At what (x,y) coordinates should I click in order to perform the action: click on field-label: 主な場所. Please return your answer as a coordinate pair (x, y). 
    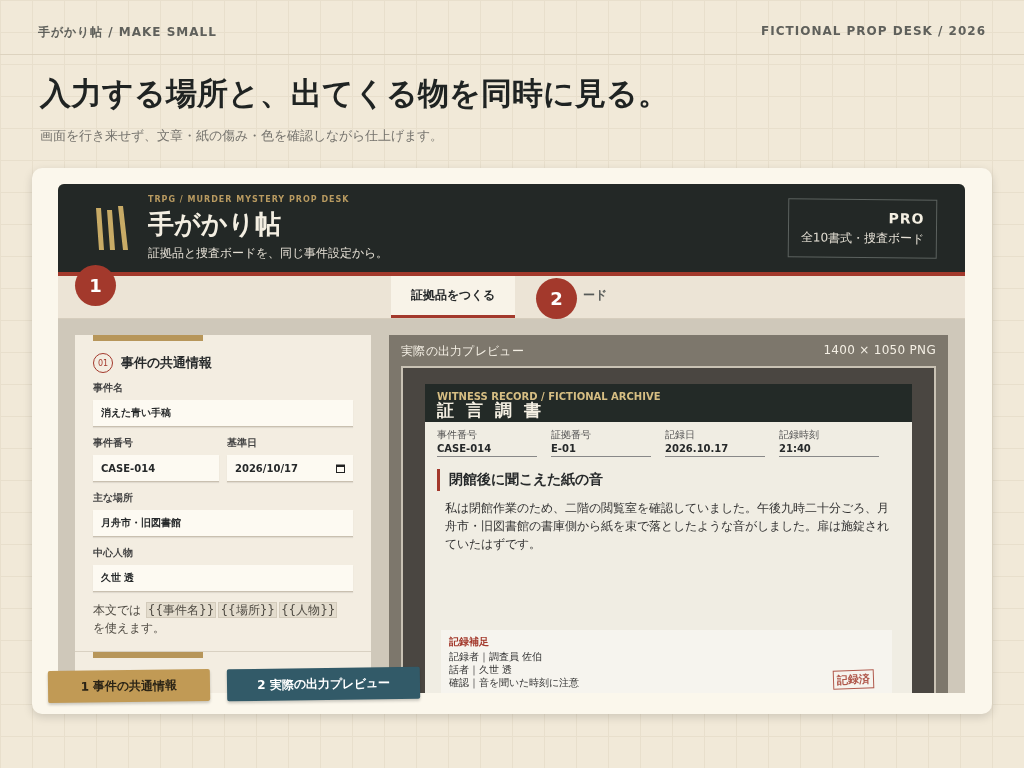
    Looking at the image, I should click on (113, 498).